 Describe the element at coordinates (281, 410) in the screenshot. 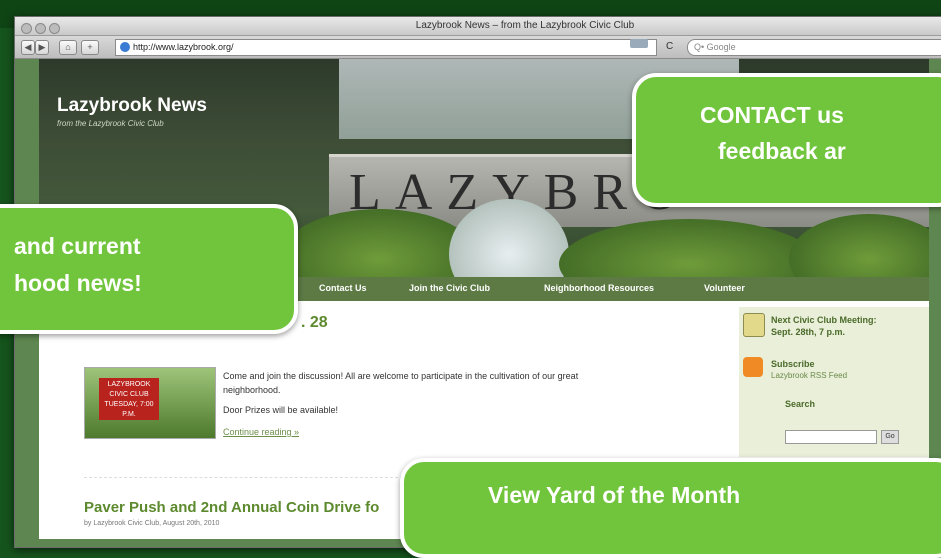

I see `post-text: Door Prizes will be available!` at that location.